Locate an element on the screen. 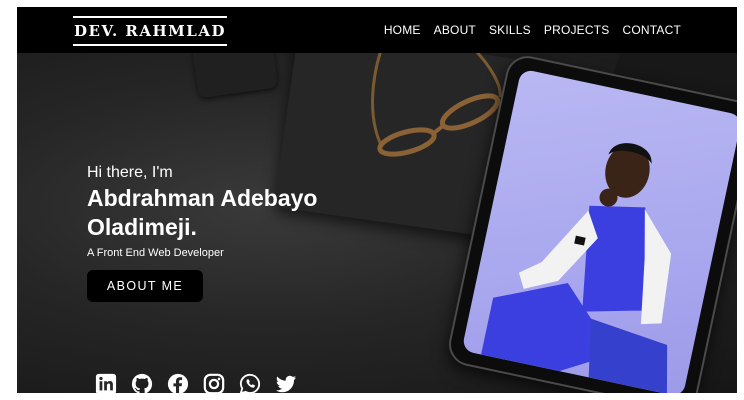 The height and width of the screenshot is (400, 744). decor-glasses is located at coordinates (436, 102).